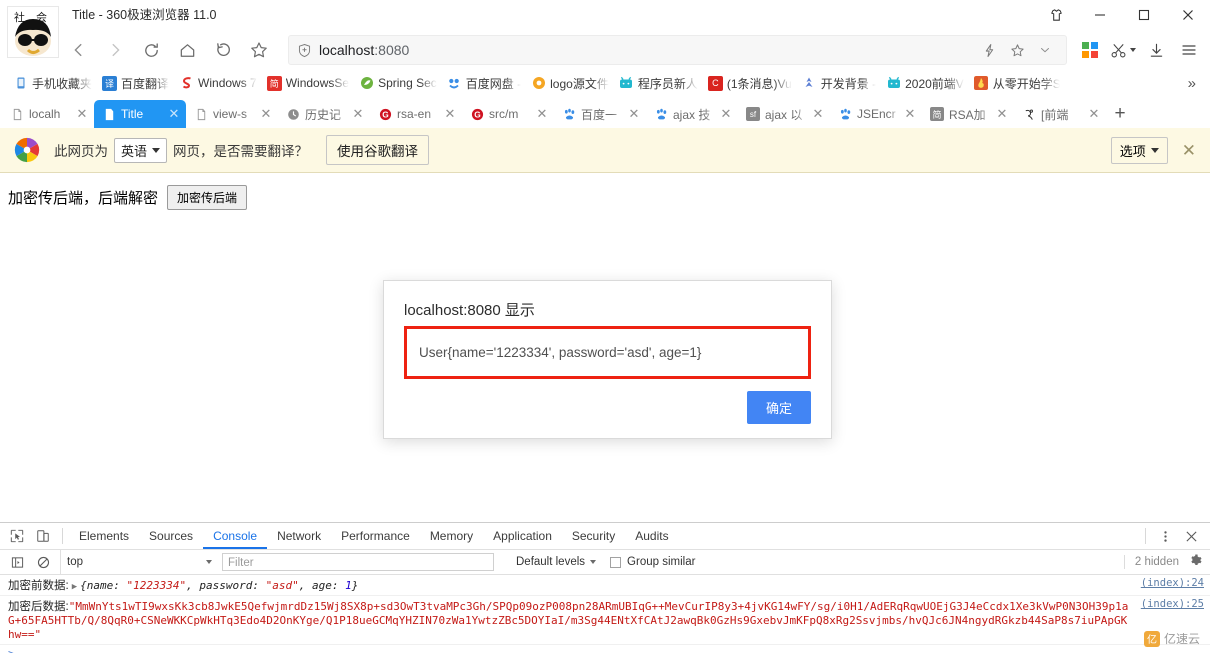 This screenshot has width=1210, height=653. I want to click on clear-console-icon, so click(43, 562).